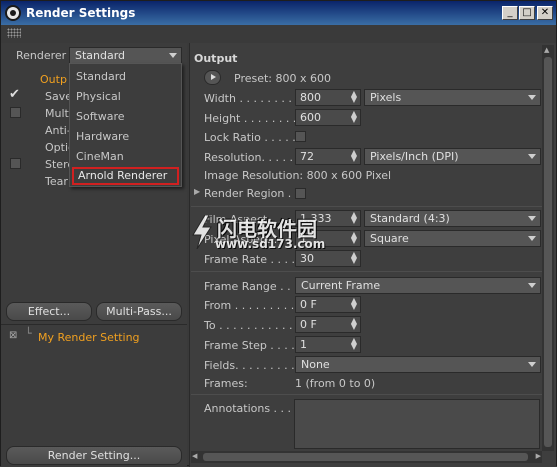 The image size is (557, 467). Describe the element at coordinates (278, 13) in the screenshot. I see `title-bar: Render Settings _ □ ✕` at that location.